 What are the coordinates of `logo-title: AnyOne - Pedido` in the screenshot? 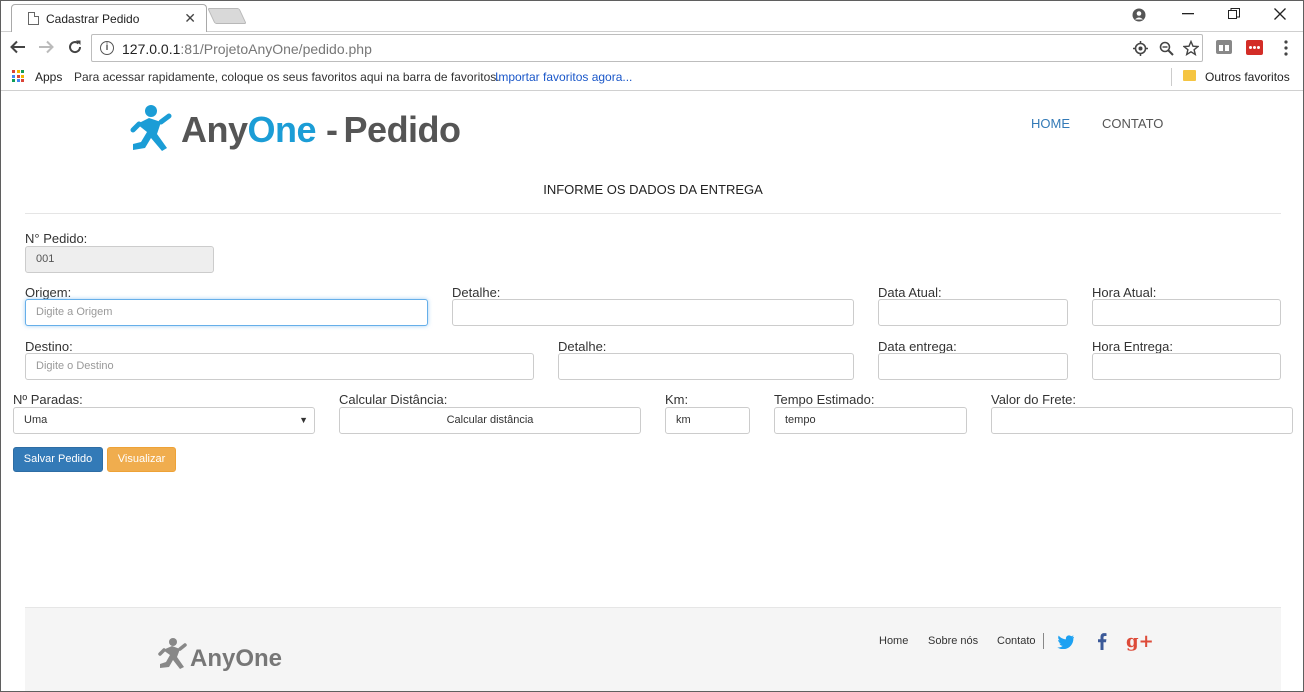 It's located at (321, 130).